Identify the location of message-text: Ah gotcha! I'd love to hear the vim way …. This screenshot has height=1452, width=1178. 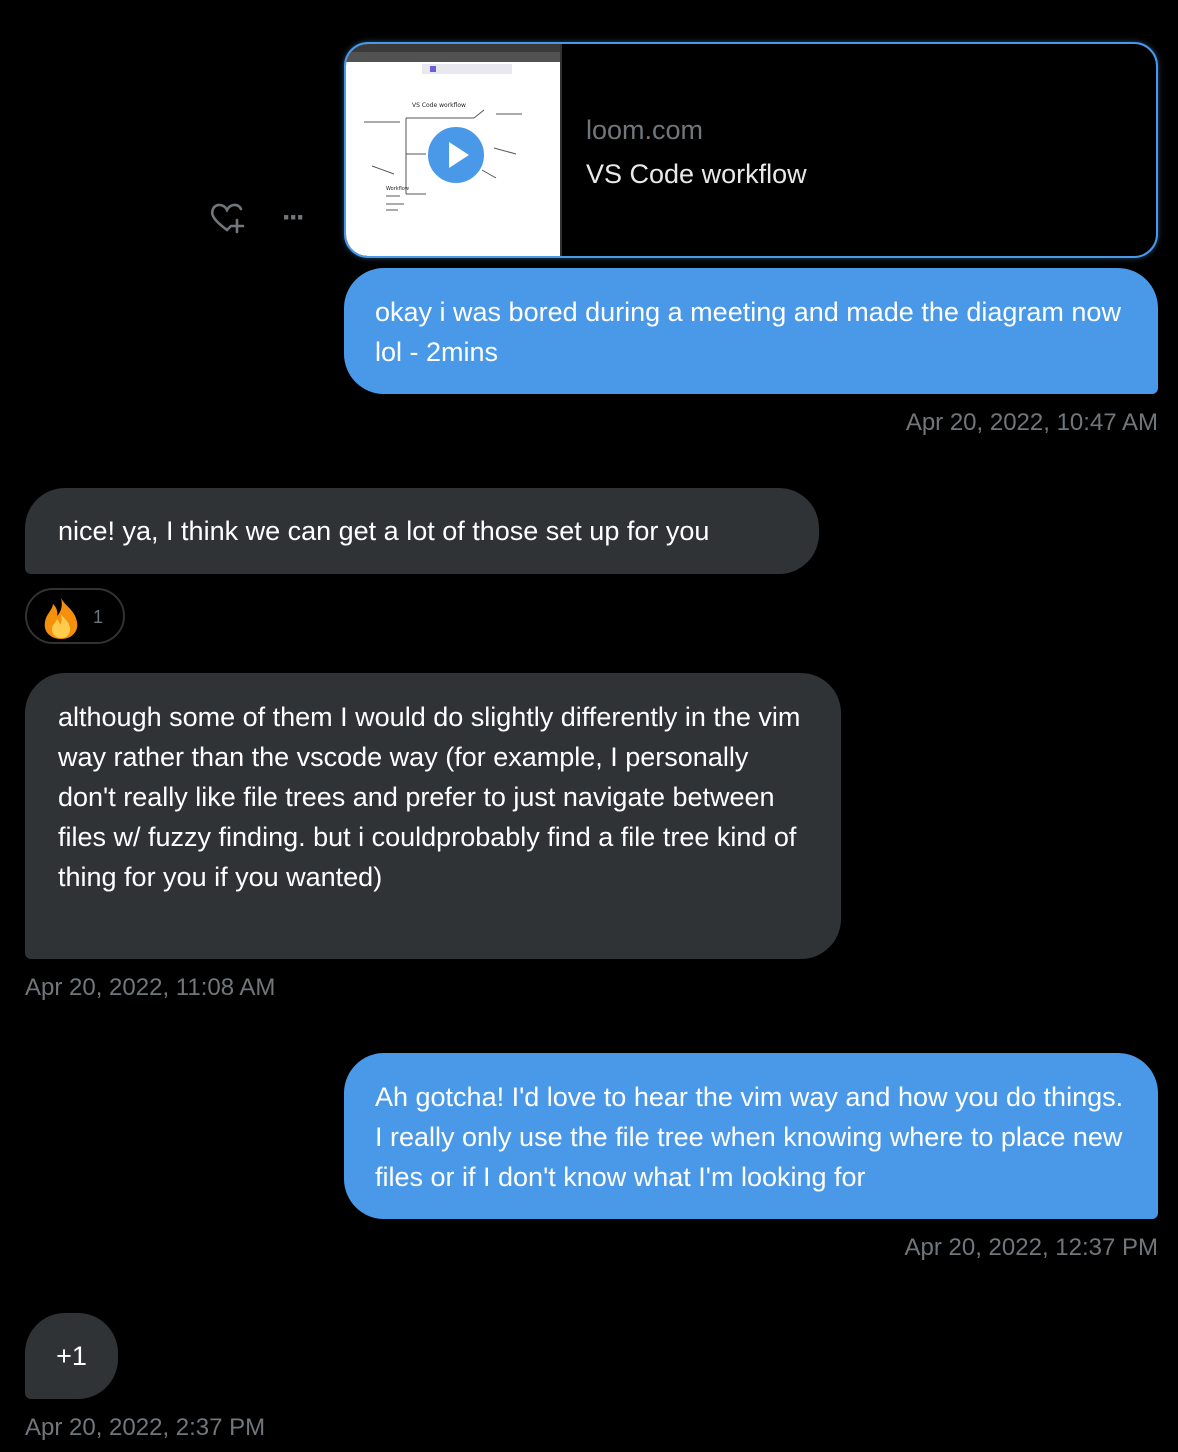
(749, 1137).